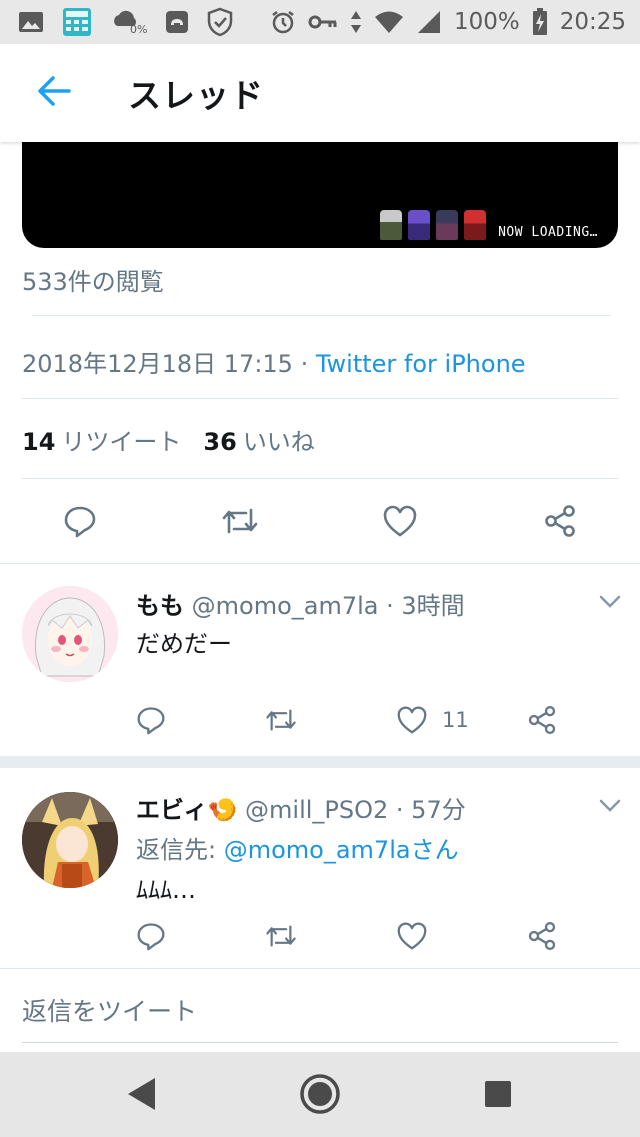  I want to click on reply-header: もも @momo_am7la · 3時間, so click(300, 603).